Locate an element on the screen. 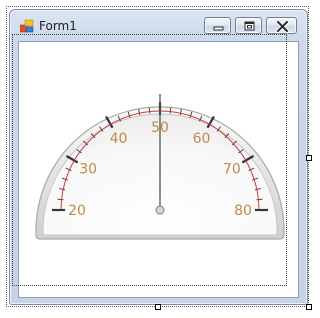 This screenshot has height=318, width=320. resize-handle-bottom-right is located at coordinates (309, 307).